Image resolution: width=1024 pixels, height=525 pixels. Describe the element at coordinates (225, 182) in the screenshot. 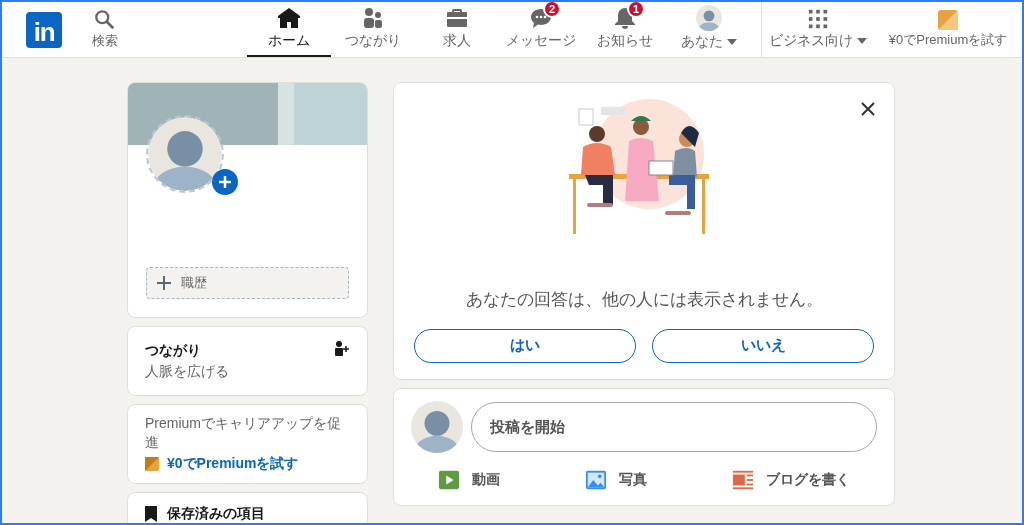

I see `add-photo-icon` at that location.